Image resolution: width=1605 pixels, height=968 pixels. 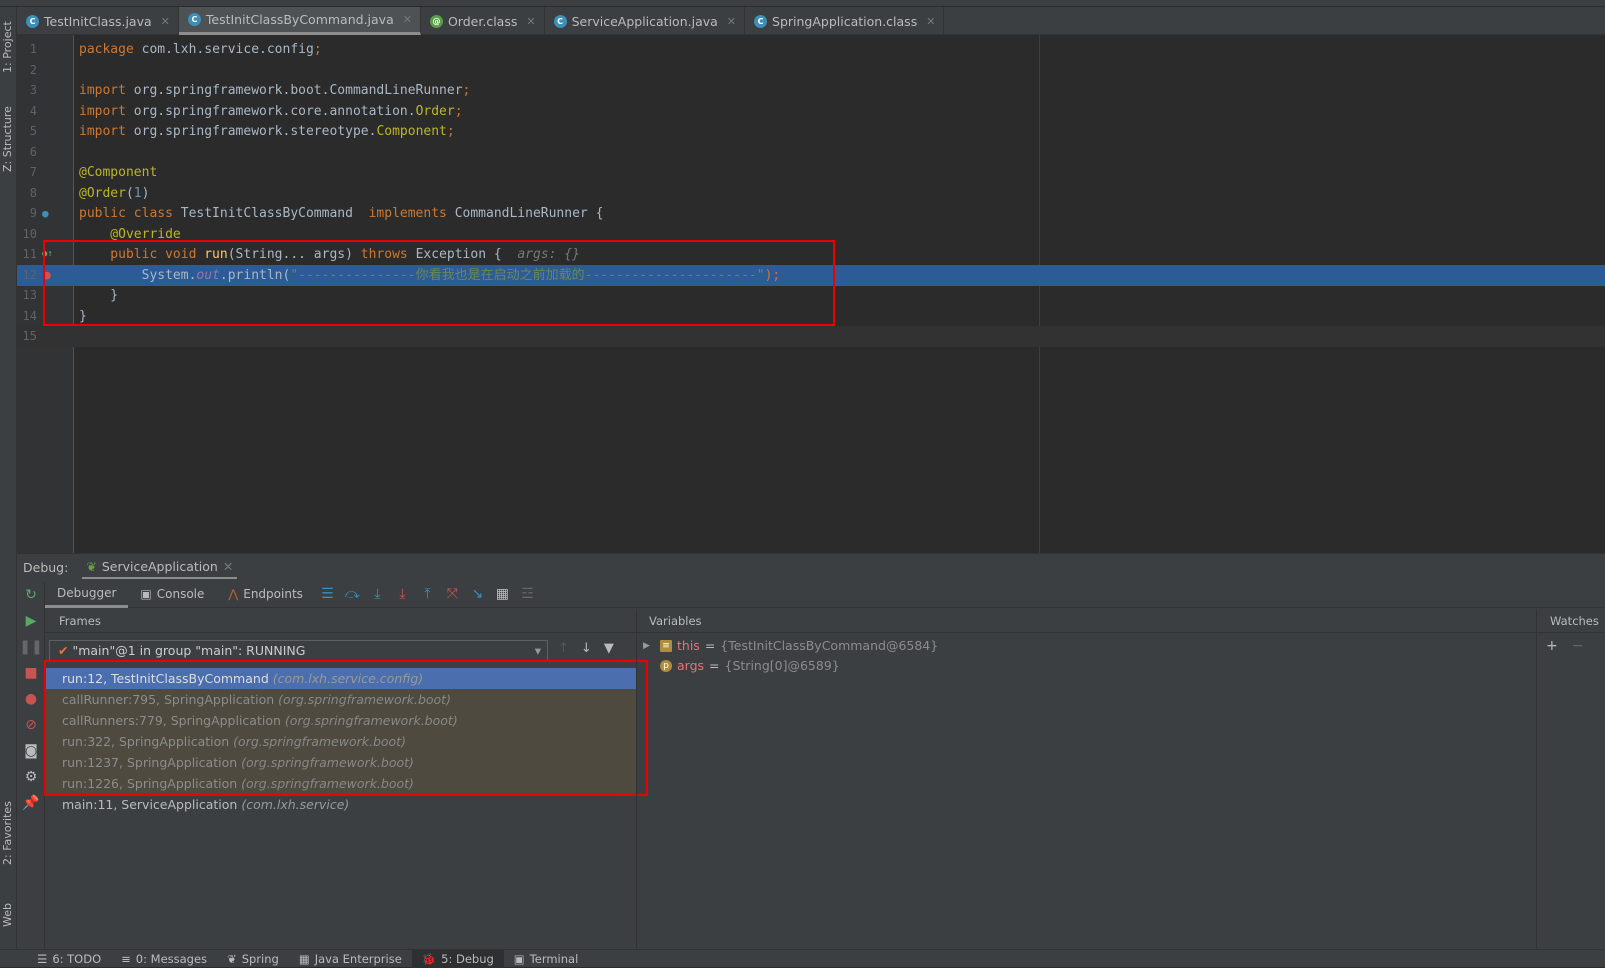 I want to click on tab-2: @ Order.class ✕, so click(x=483, y=21).